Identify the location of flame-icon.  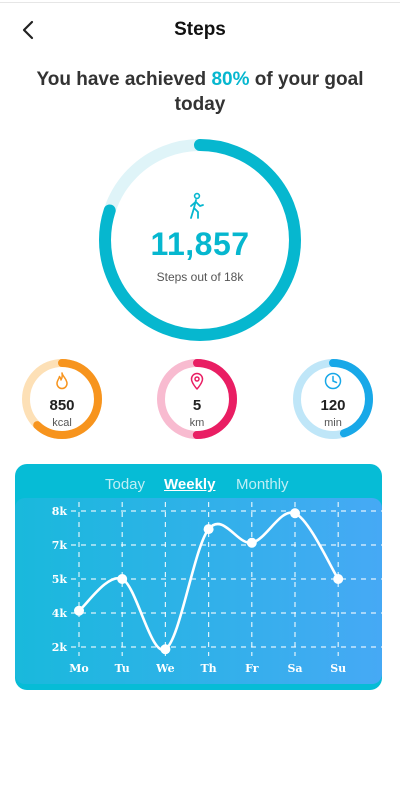
(62, 381).